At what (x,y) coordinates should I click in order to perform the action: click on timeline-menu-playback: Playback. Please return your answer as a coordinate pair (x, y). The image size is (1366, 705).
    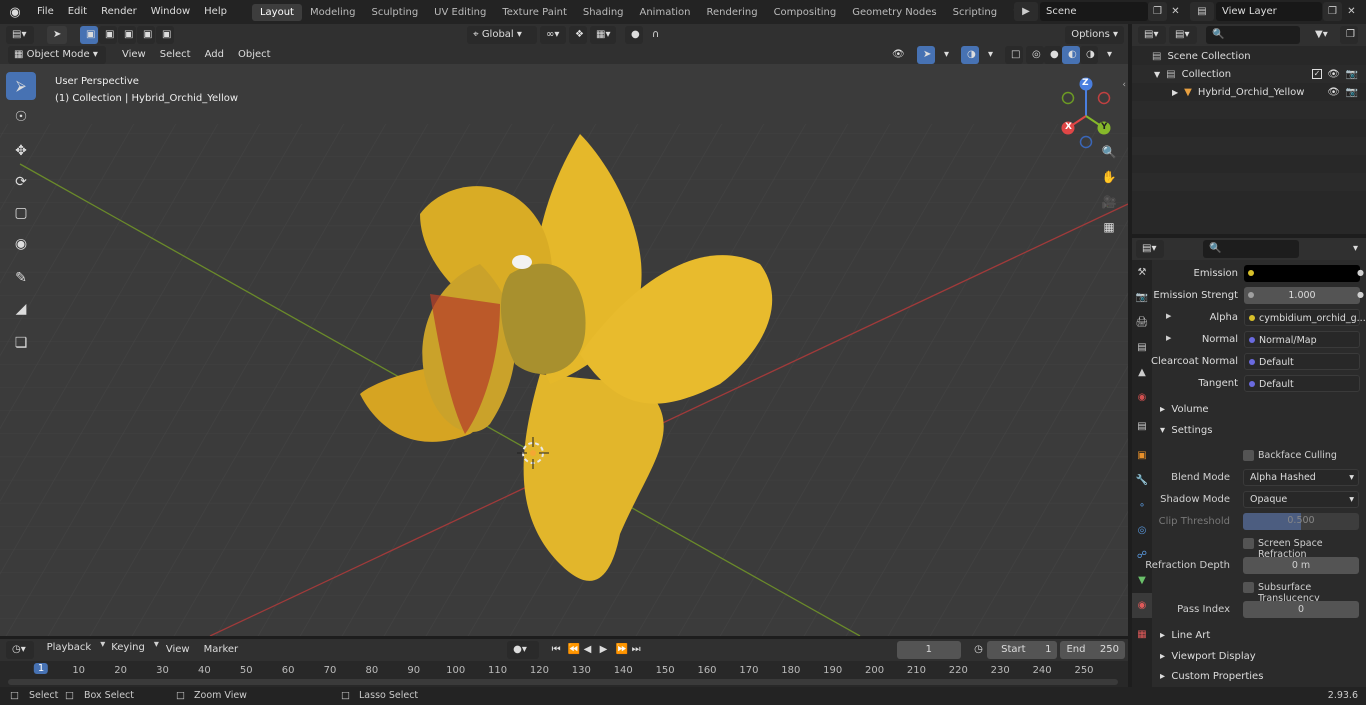
    Looking at the image, I should click on (69, 648).